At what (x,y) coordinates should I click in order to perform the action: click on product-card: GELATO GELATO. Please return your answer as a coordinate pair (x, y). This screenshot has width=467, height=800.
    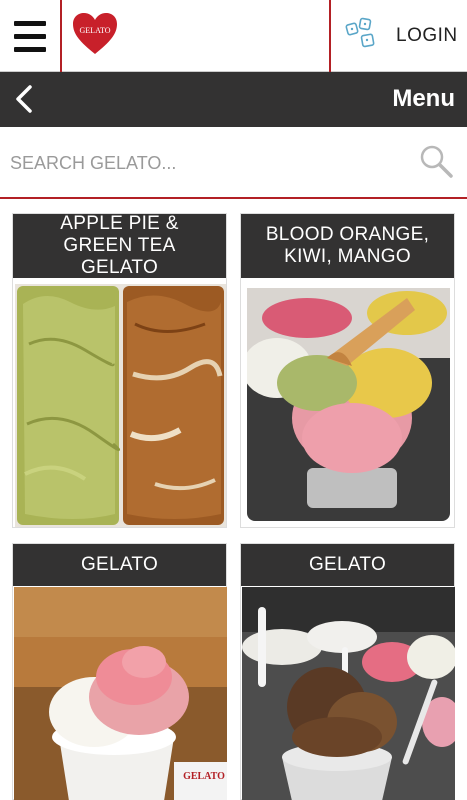
    Looking at the image, I should click on (119, 671).